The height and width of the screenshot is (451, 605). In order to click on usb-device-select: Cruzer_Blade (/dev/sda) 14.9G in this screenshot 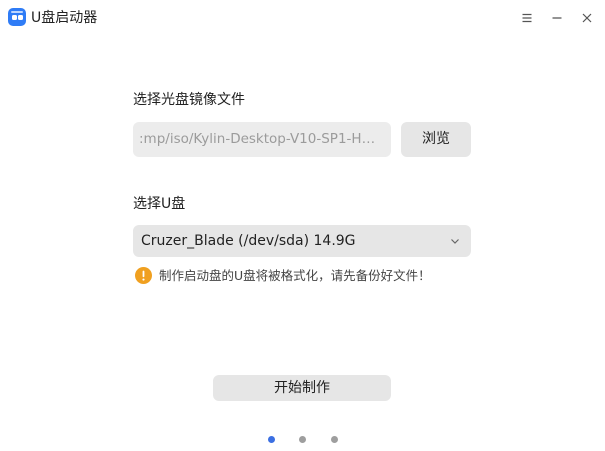, I will do `click(302, 241)`.